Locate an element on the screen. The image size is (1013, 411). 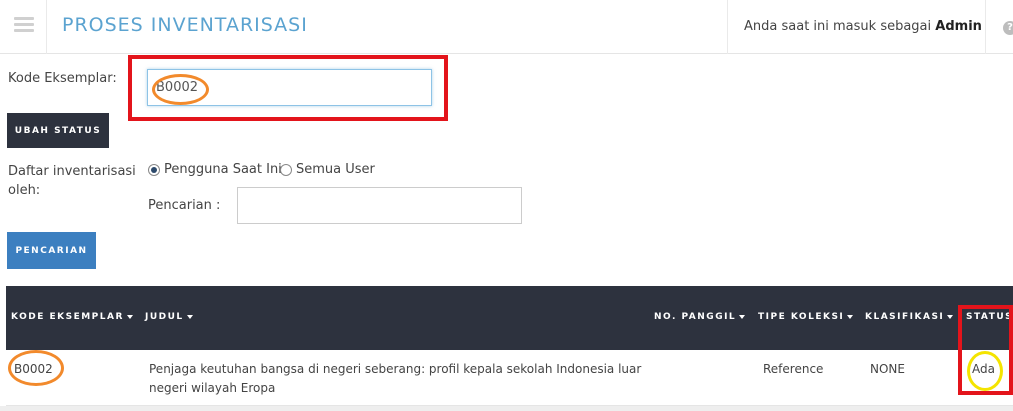
hamburger-icon is located at coordinates (24, 26).